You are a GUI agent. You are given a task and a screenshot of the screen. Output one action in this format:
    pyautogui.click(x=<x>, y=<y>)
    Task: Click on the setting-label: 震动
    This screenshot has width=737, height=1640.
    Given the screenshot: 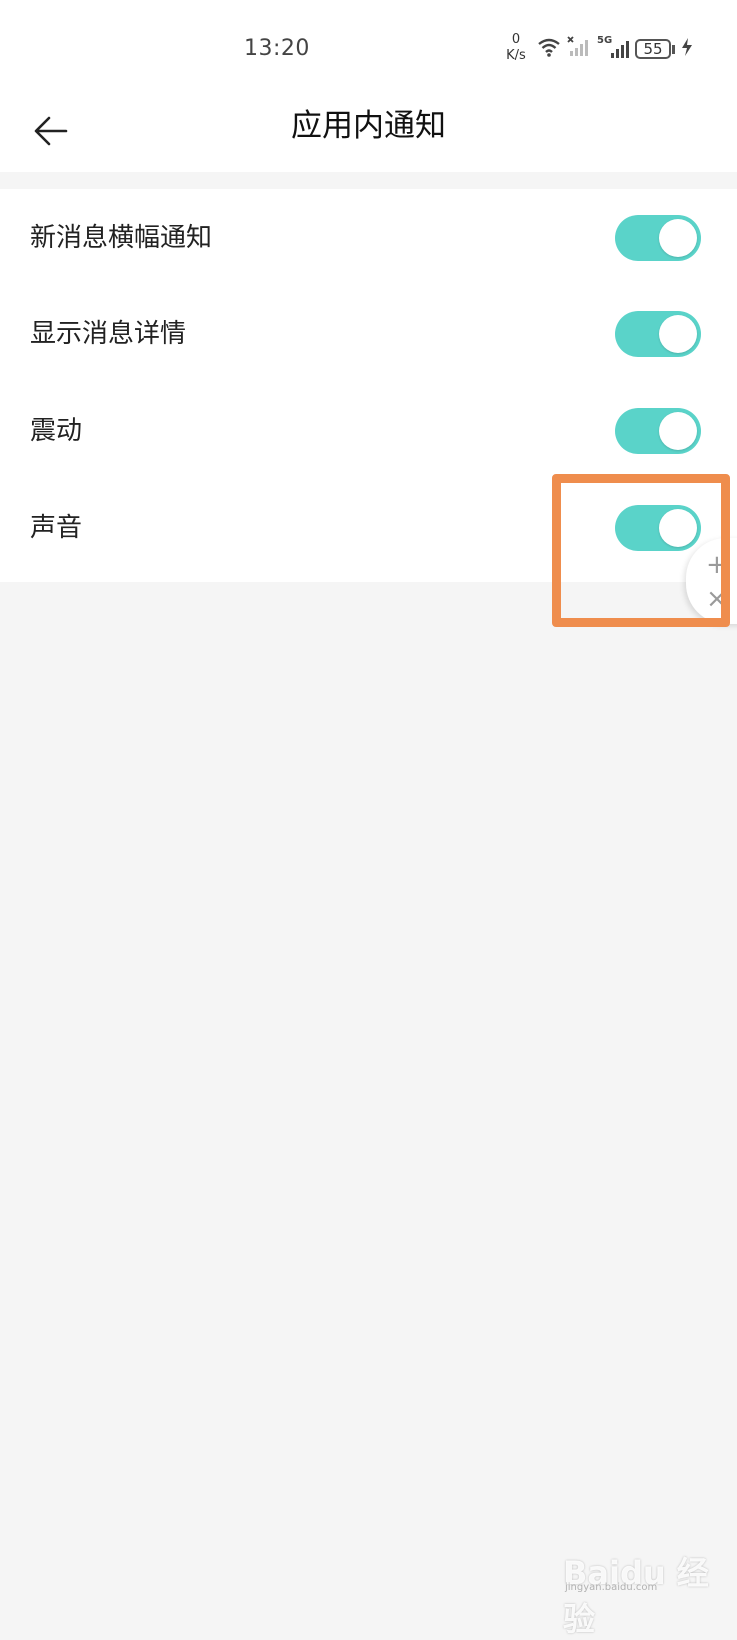 What is the action you would take?
    pyautogui.click(x=56, y=431)
    